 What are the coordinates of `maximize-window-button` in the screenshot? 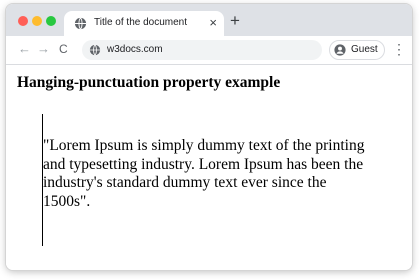 It's located at (51, 21).